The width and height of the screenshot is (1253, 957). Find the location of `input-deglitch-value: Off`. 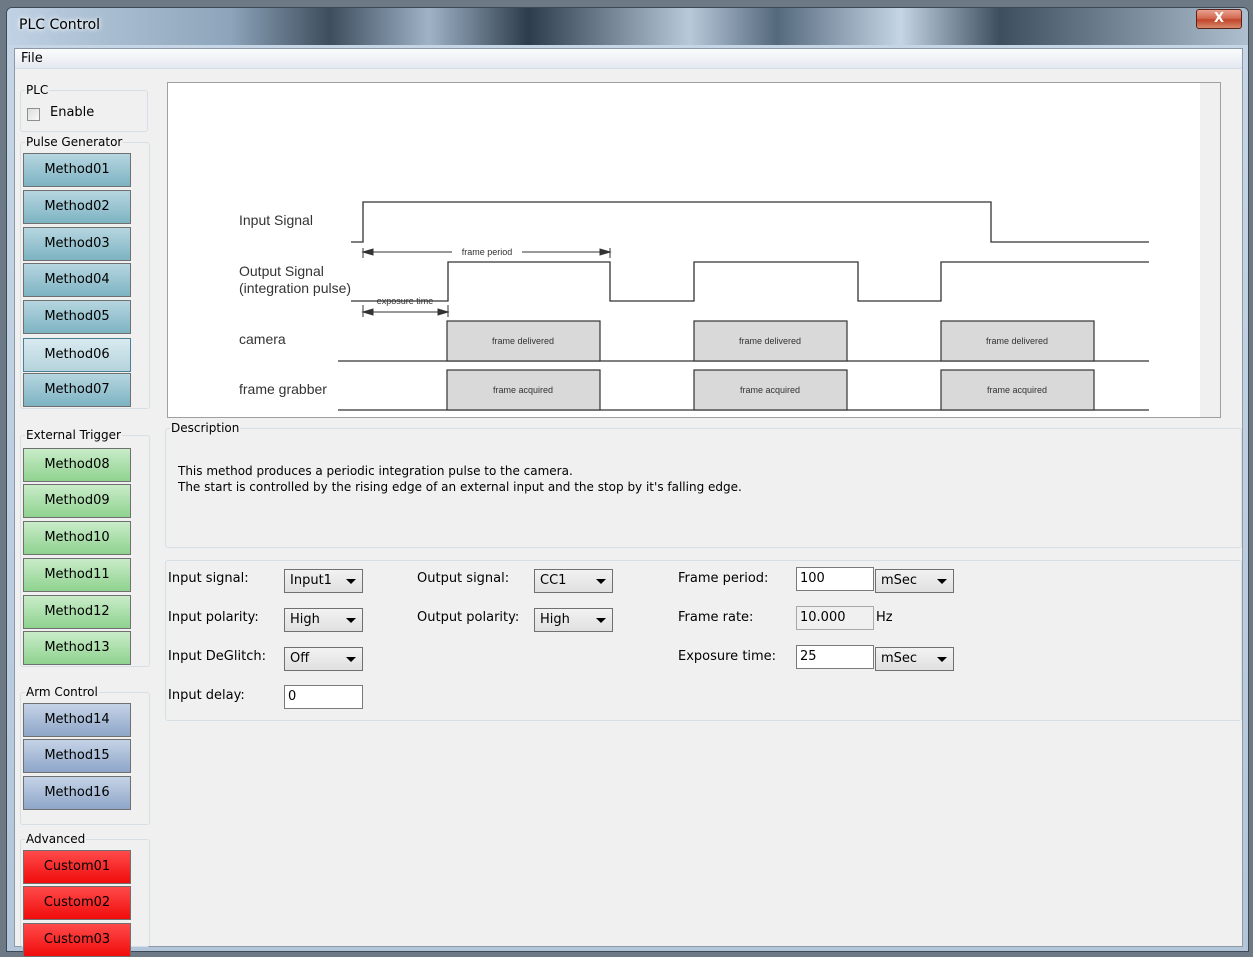

input-deglitch-value: Off is located at coordinates (300, 658).